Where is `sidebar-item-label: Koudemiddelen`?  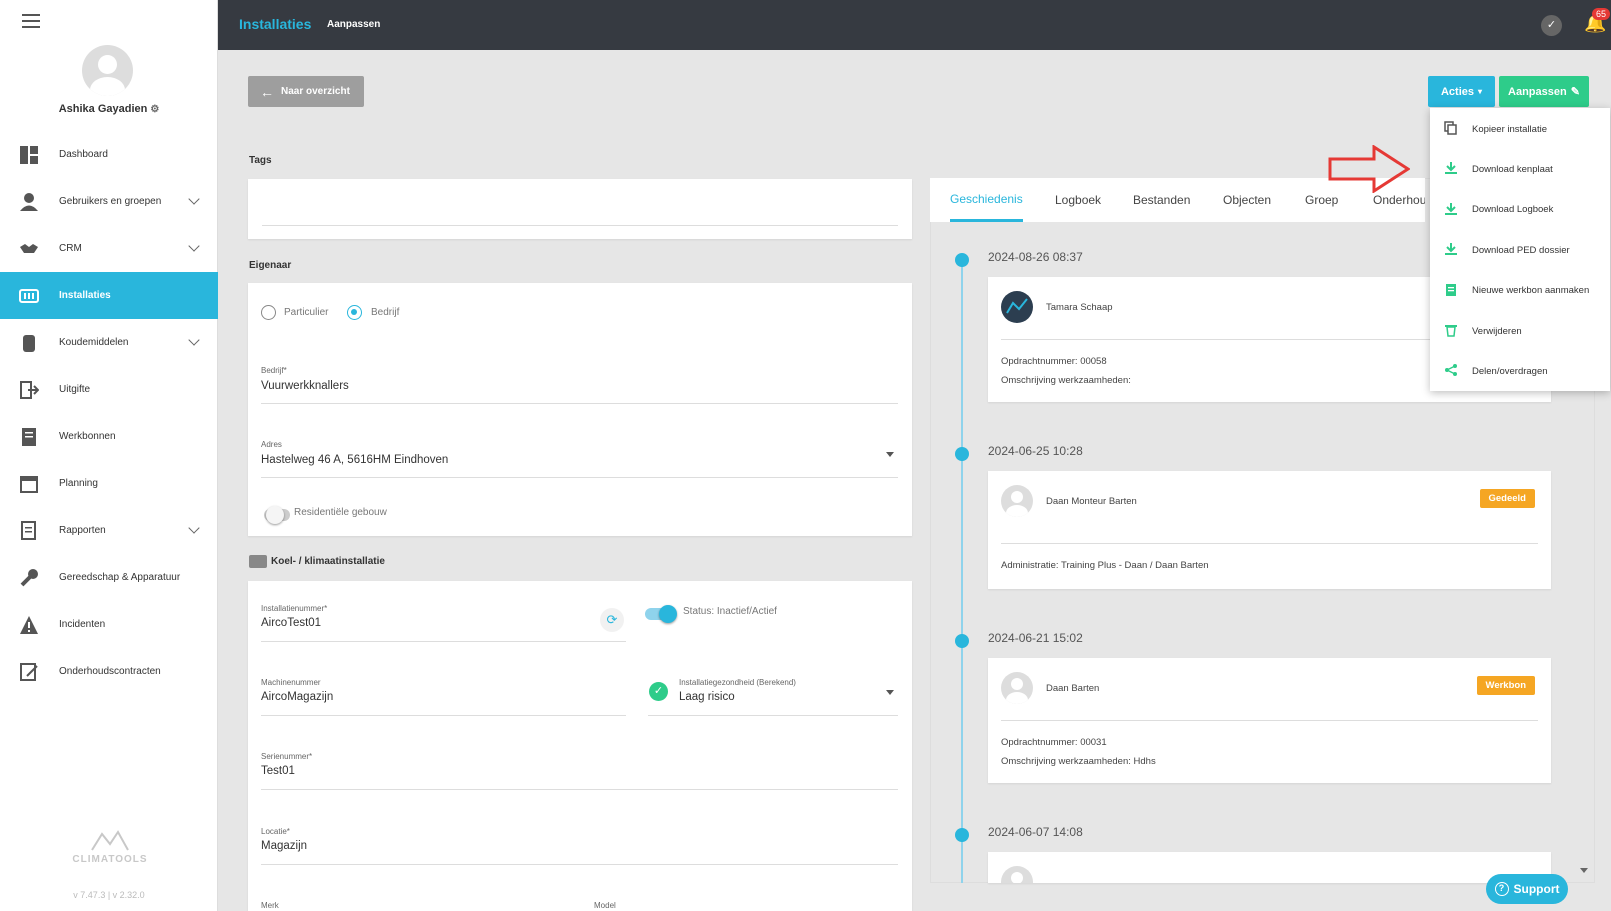
sidebar-item-label: Koudemiddelen is located at coordinates (94, 342).